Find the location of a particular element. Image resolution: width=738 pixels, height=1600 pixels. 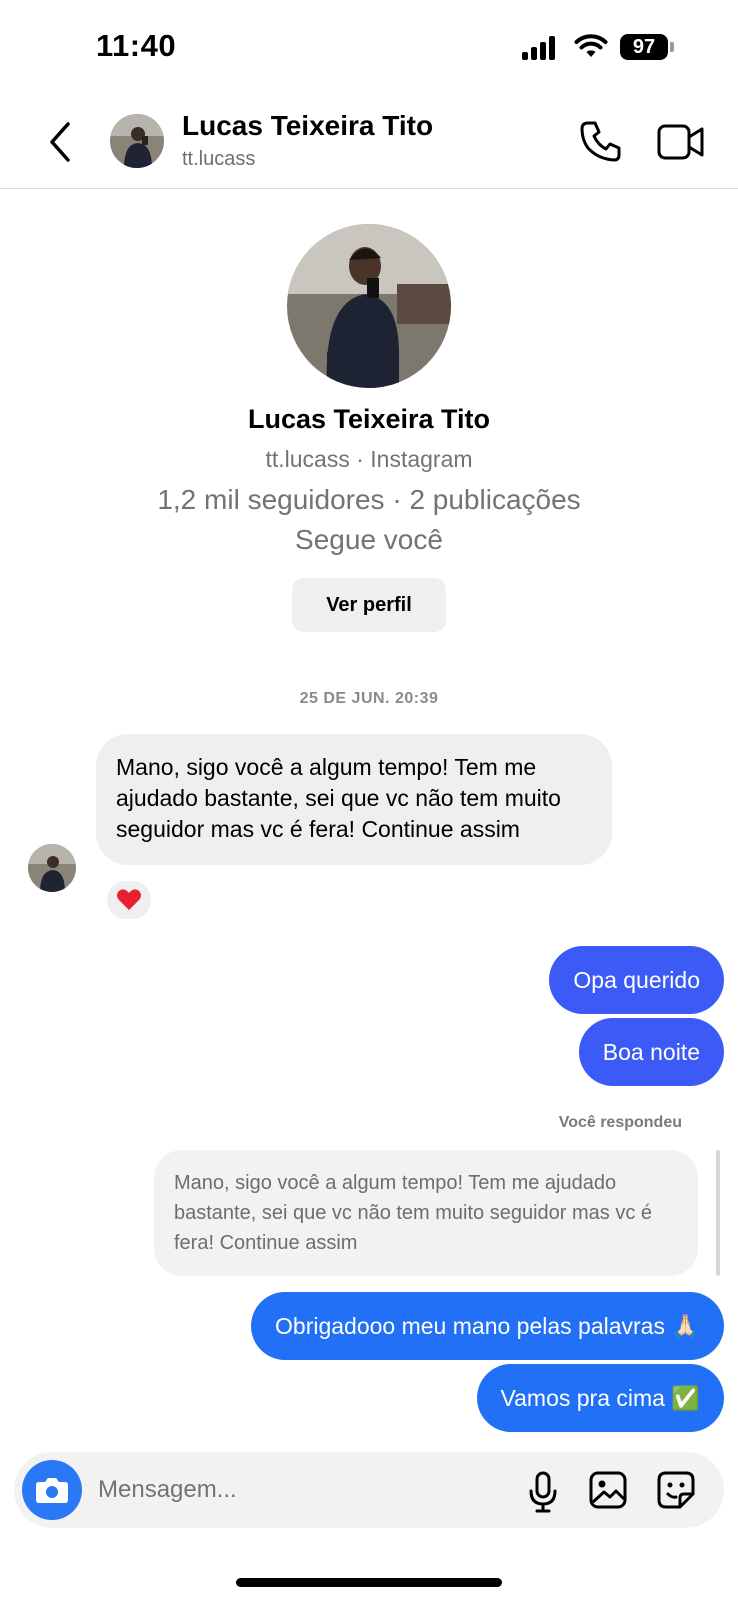

outgoing-message-bubble: Obrigadooo meu mano pelas palavras 🙏🏻 is located at coordinates (487, 1326).